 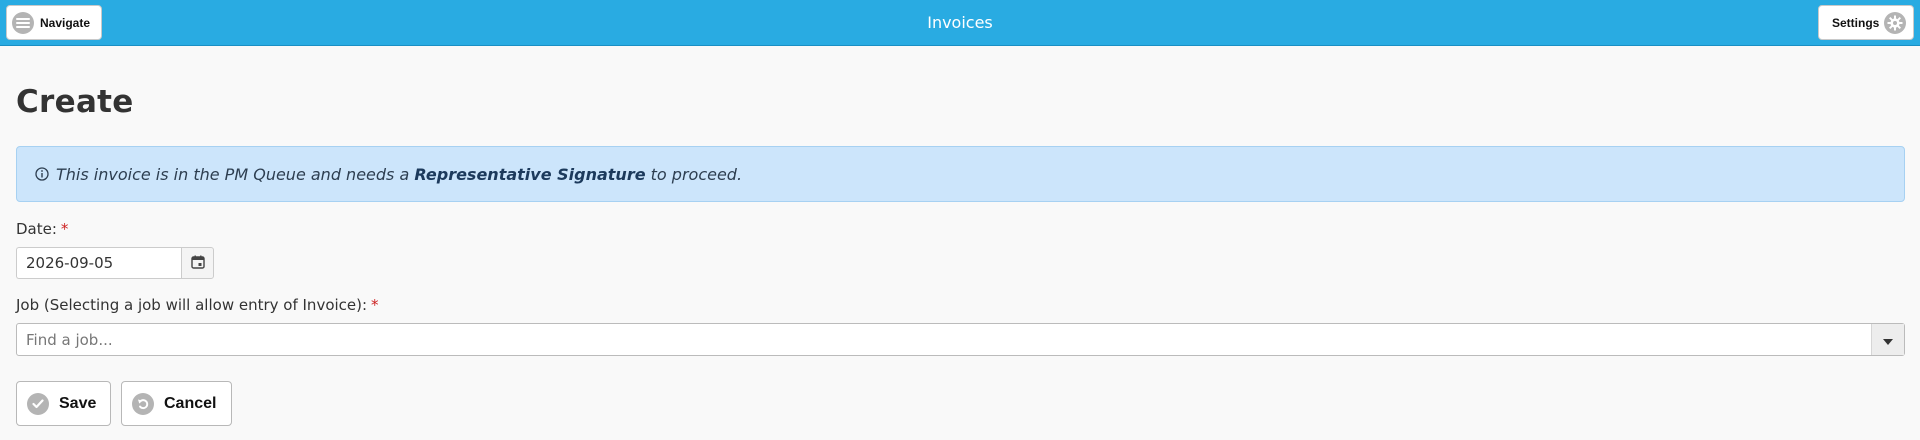 What do you see at coordinates (36, 229) in the screenshot?
I see `date-label-text: Date:` at bounding box center [36, 229].